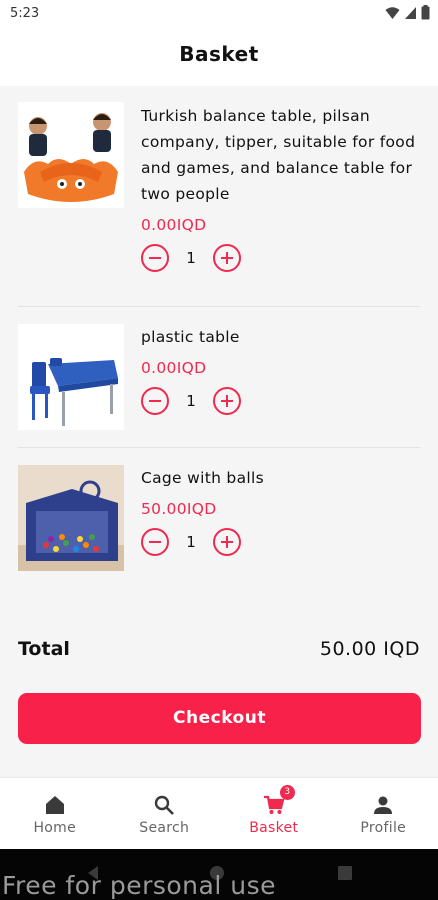  What do you see at coordinates (164, 828) in the screenshot?
I see `nav-label: Search` at bounding box center [164, 828].